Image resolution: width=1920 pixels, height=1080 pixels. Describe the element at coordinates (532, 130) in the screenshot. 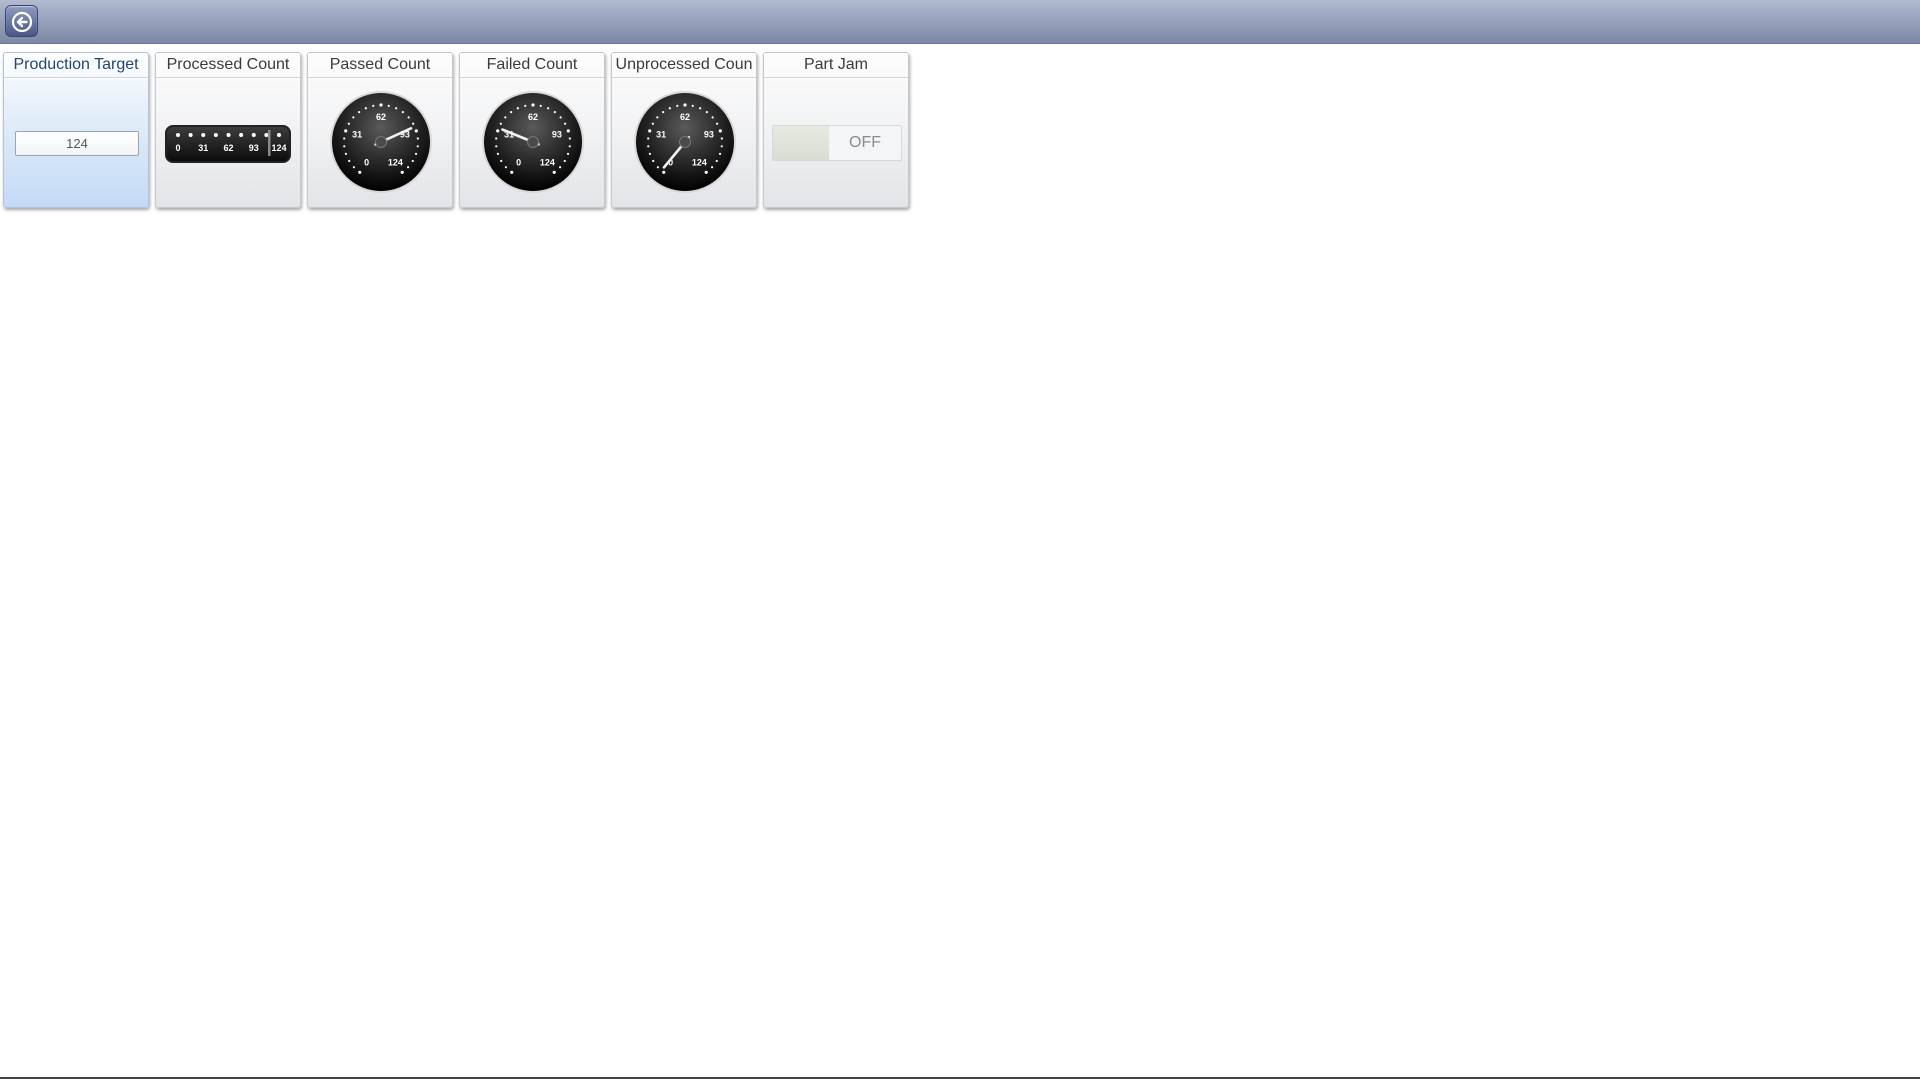

I see `failed-count-panel: Failed Count 0 31 62 93 124` at that location.